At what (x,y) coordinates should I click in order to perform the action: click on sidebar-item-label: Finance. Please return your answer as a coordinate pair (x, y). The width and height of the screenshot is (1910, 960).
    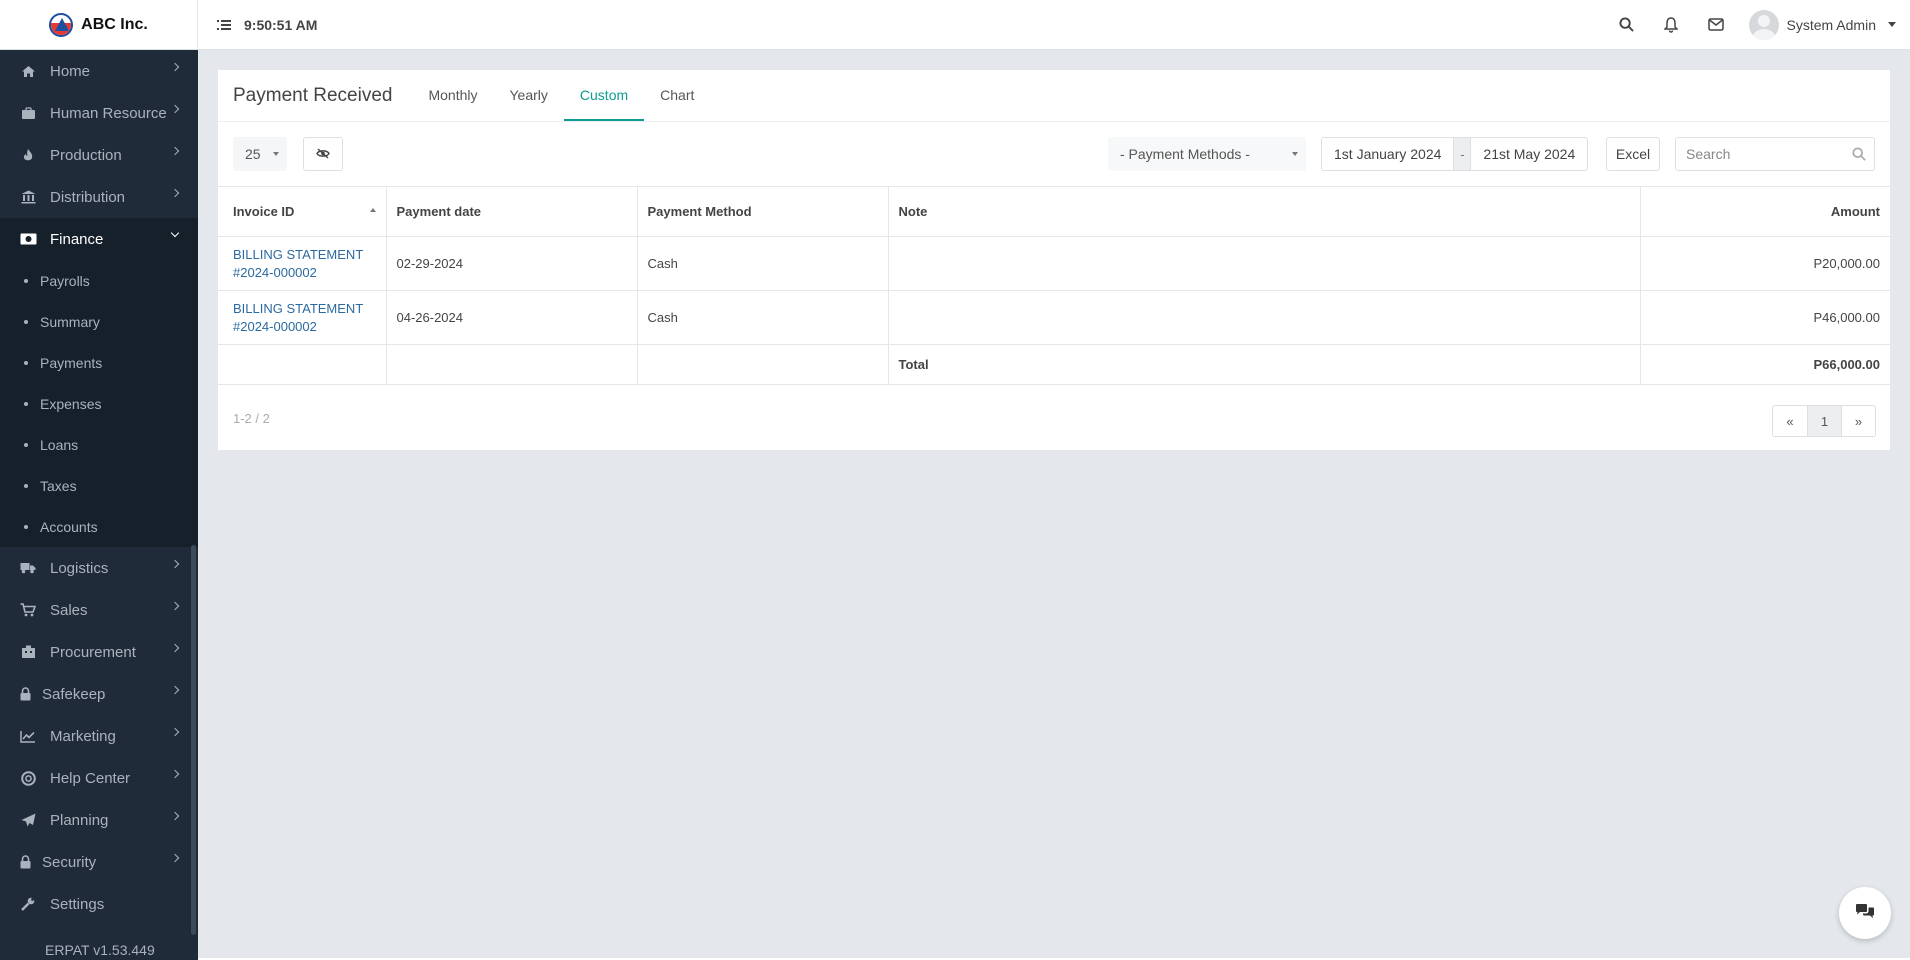
    Looking at the image, I should click on (77, 239).